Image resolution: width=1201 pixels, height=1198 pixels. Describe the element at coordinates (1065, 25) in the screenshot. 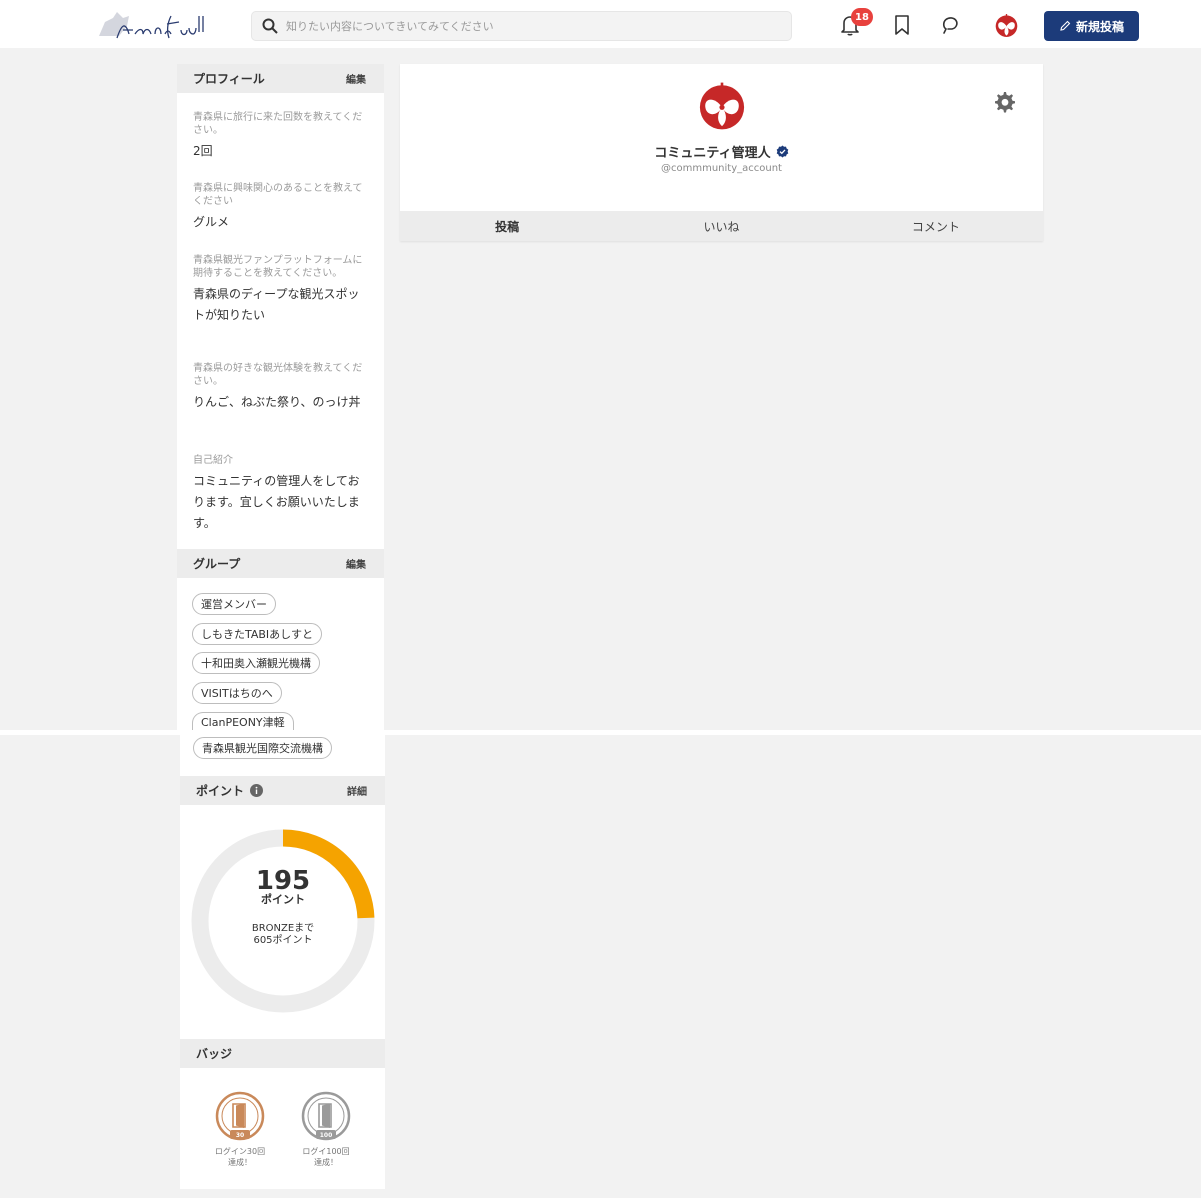

I see `pencil-icon` at that location.